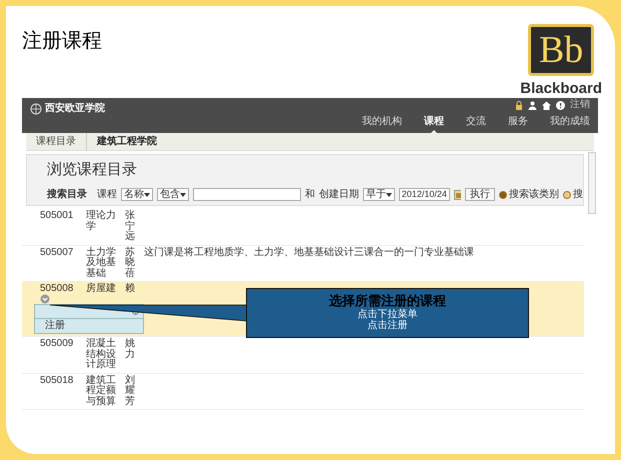 Image resolution: width=621 pixels, height=460 pixels. Describe the element at coordinates (67, 195) in the screenshot. I see `search-label: 搜索目录` at that location.